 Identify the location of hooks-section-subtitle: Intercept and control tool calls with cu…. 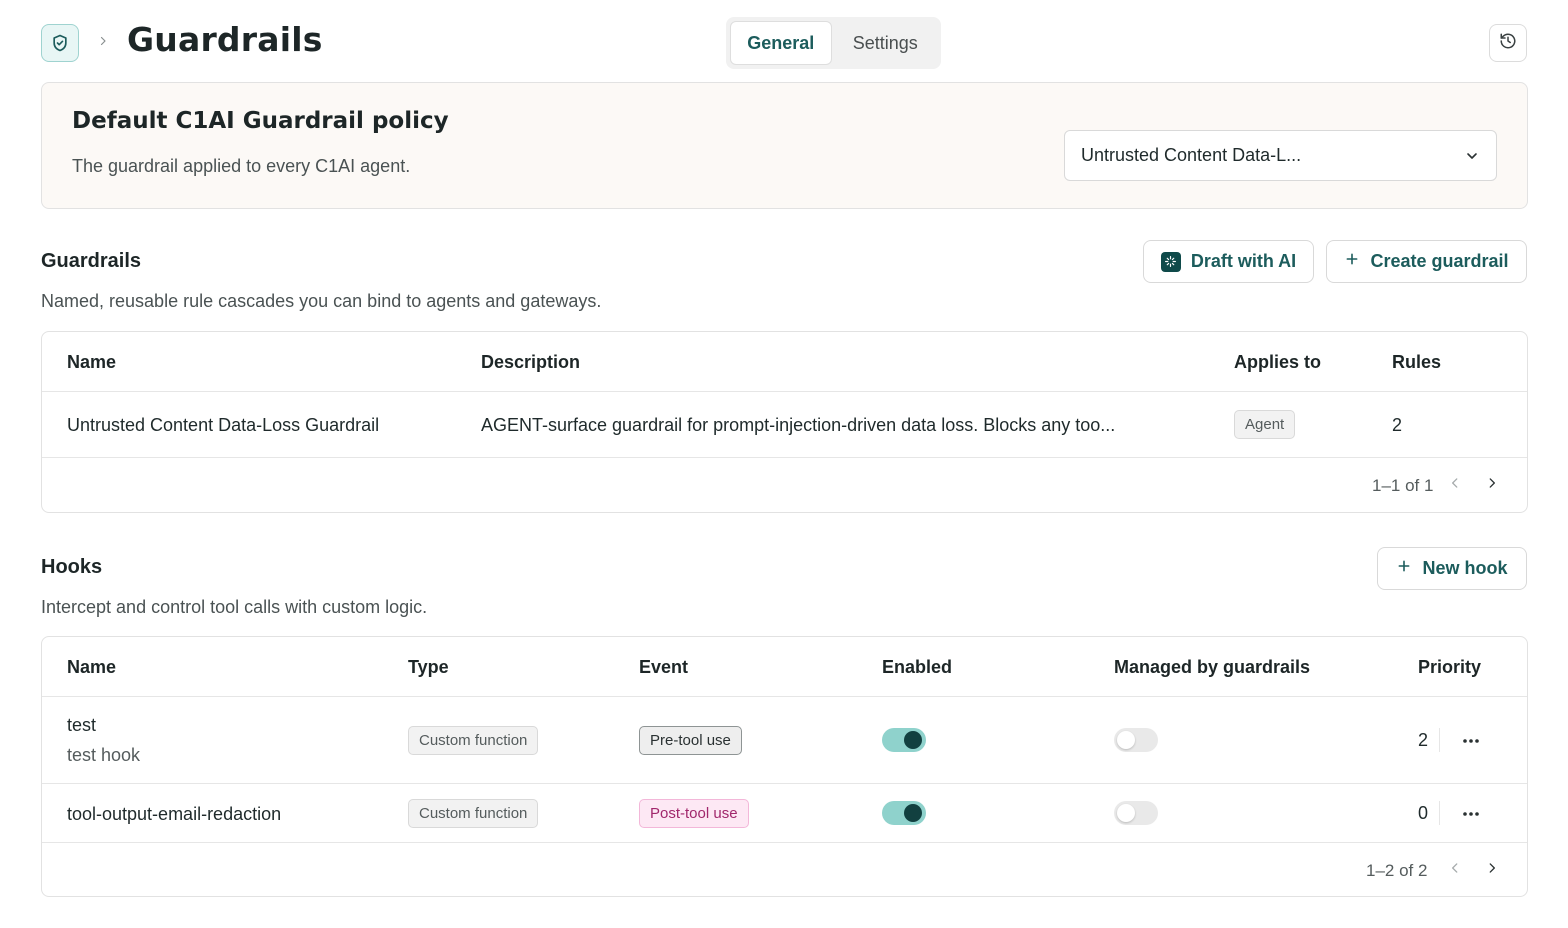
(234, 607).